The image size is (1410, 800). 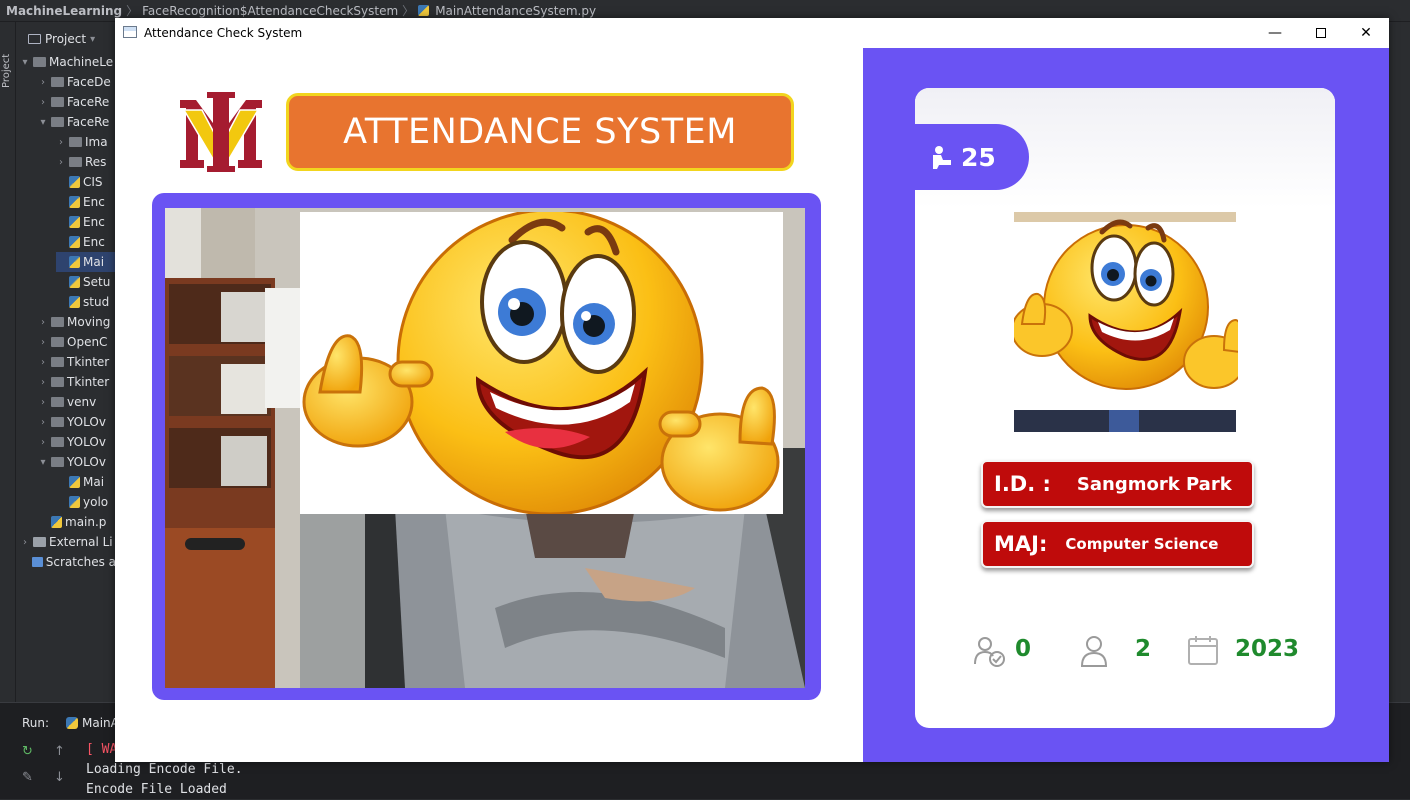 I want to click on tree-item: › Res, so click(x=86, y=162).